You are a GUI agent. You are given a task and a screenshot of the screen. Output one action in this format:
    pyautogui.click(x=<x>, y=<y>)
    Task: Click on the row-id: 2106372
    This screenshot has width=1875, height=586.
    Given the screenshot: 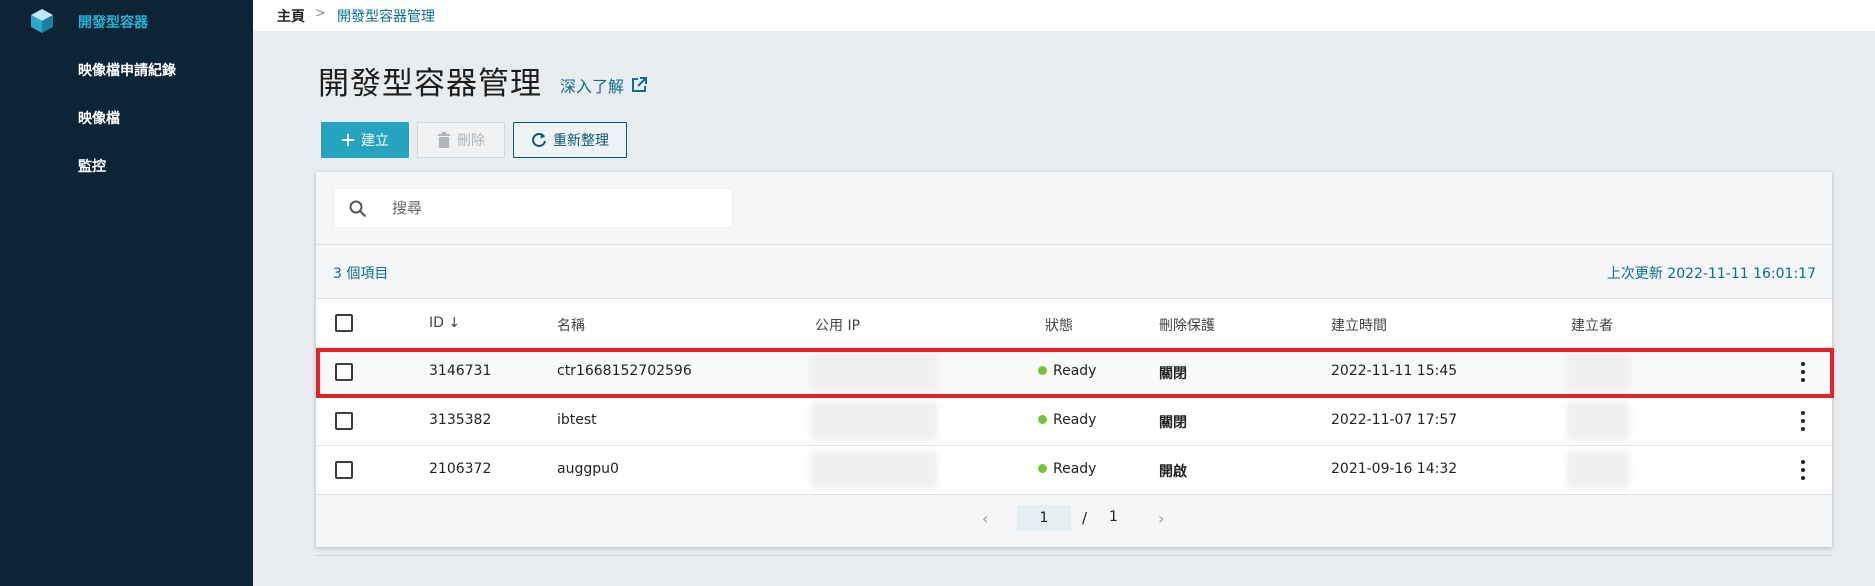 What is the action you would take?
    pyautogui.click(x=460, y=469)
    